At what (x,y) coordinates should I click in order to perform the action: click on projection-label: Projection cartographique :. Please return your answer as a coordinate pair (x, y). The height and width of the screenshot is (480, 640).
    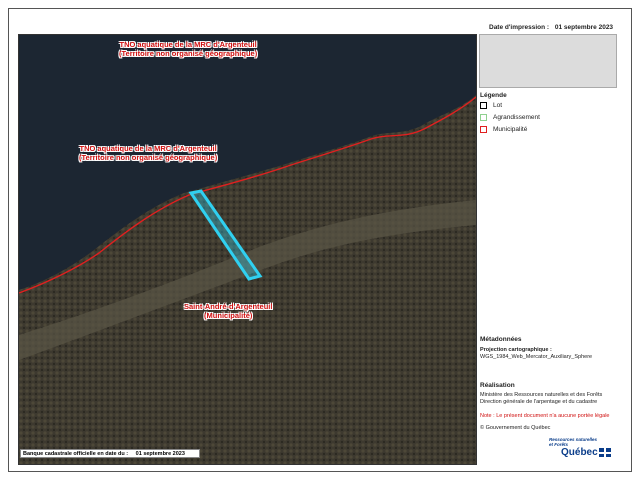
    Looking at the image, I should click on (516, 350).